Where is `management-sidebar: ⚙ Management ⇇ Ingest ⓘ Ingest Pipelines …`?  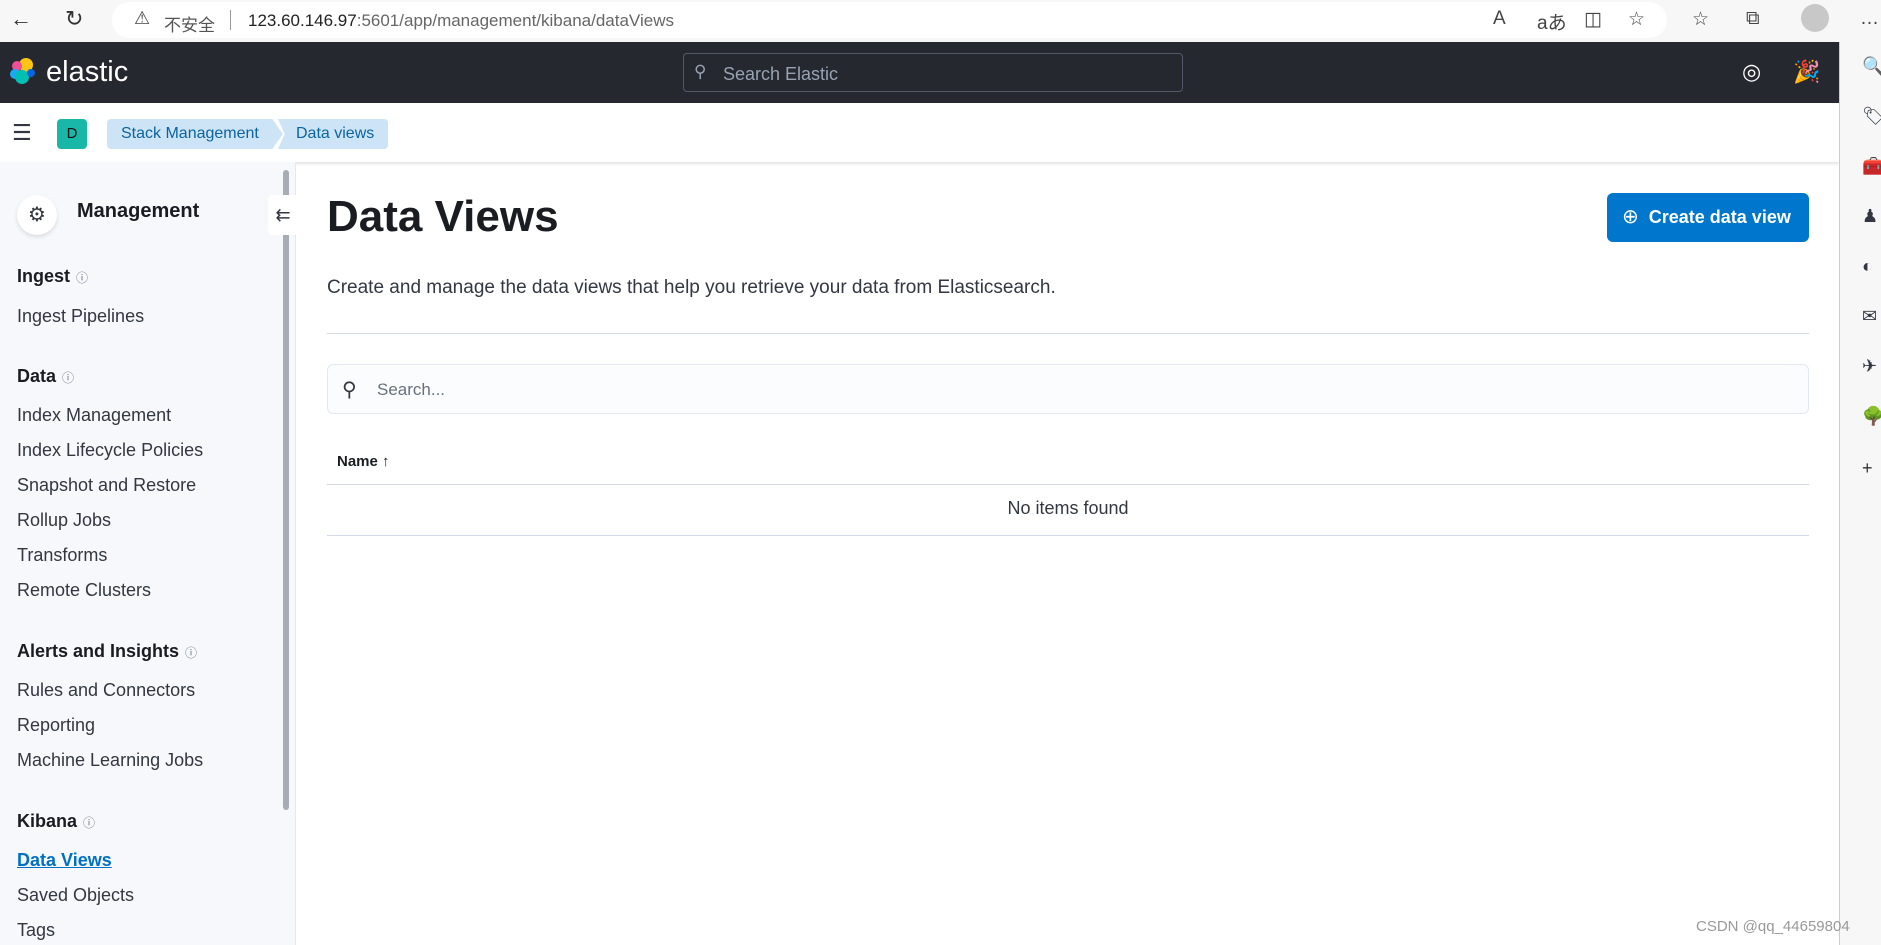
management-sidebar: ⚙ Management ⇇ Ingest ⓘ Ingest Pipelines … is located at coordinates (149, 553).